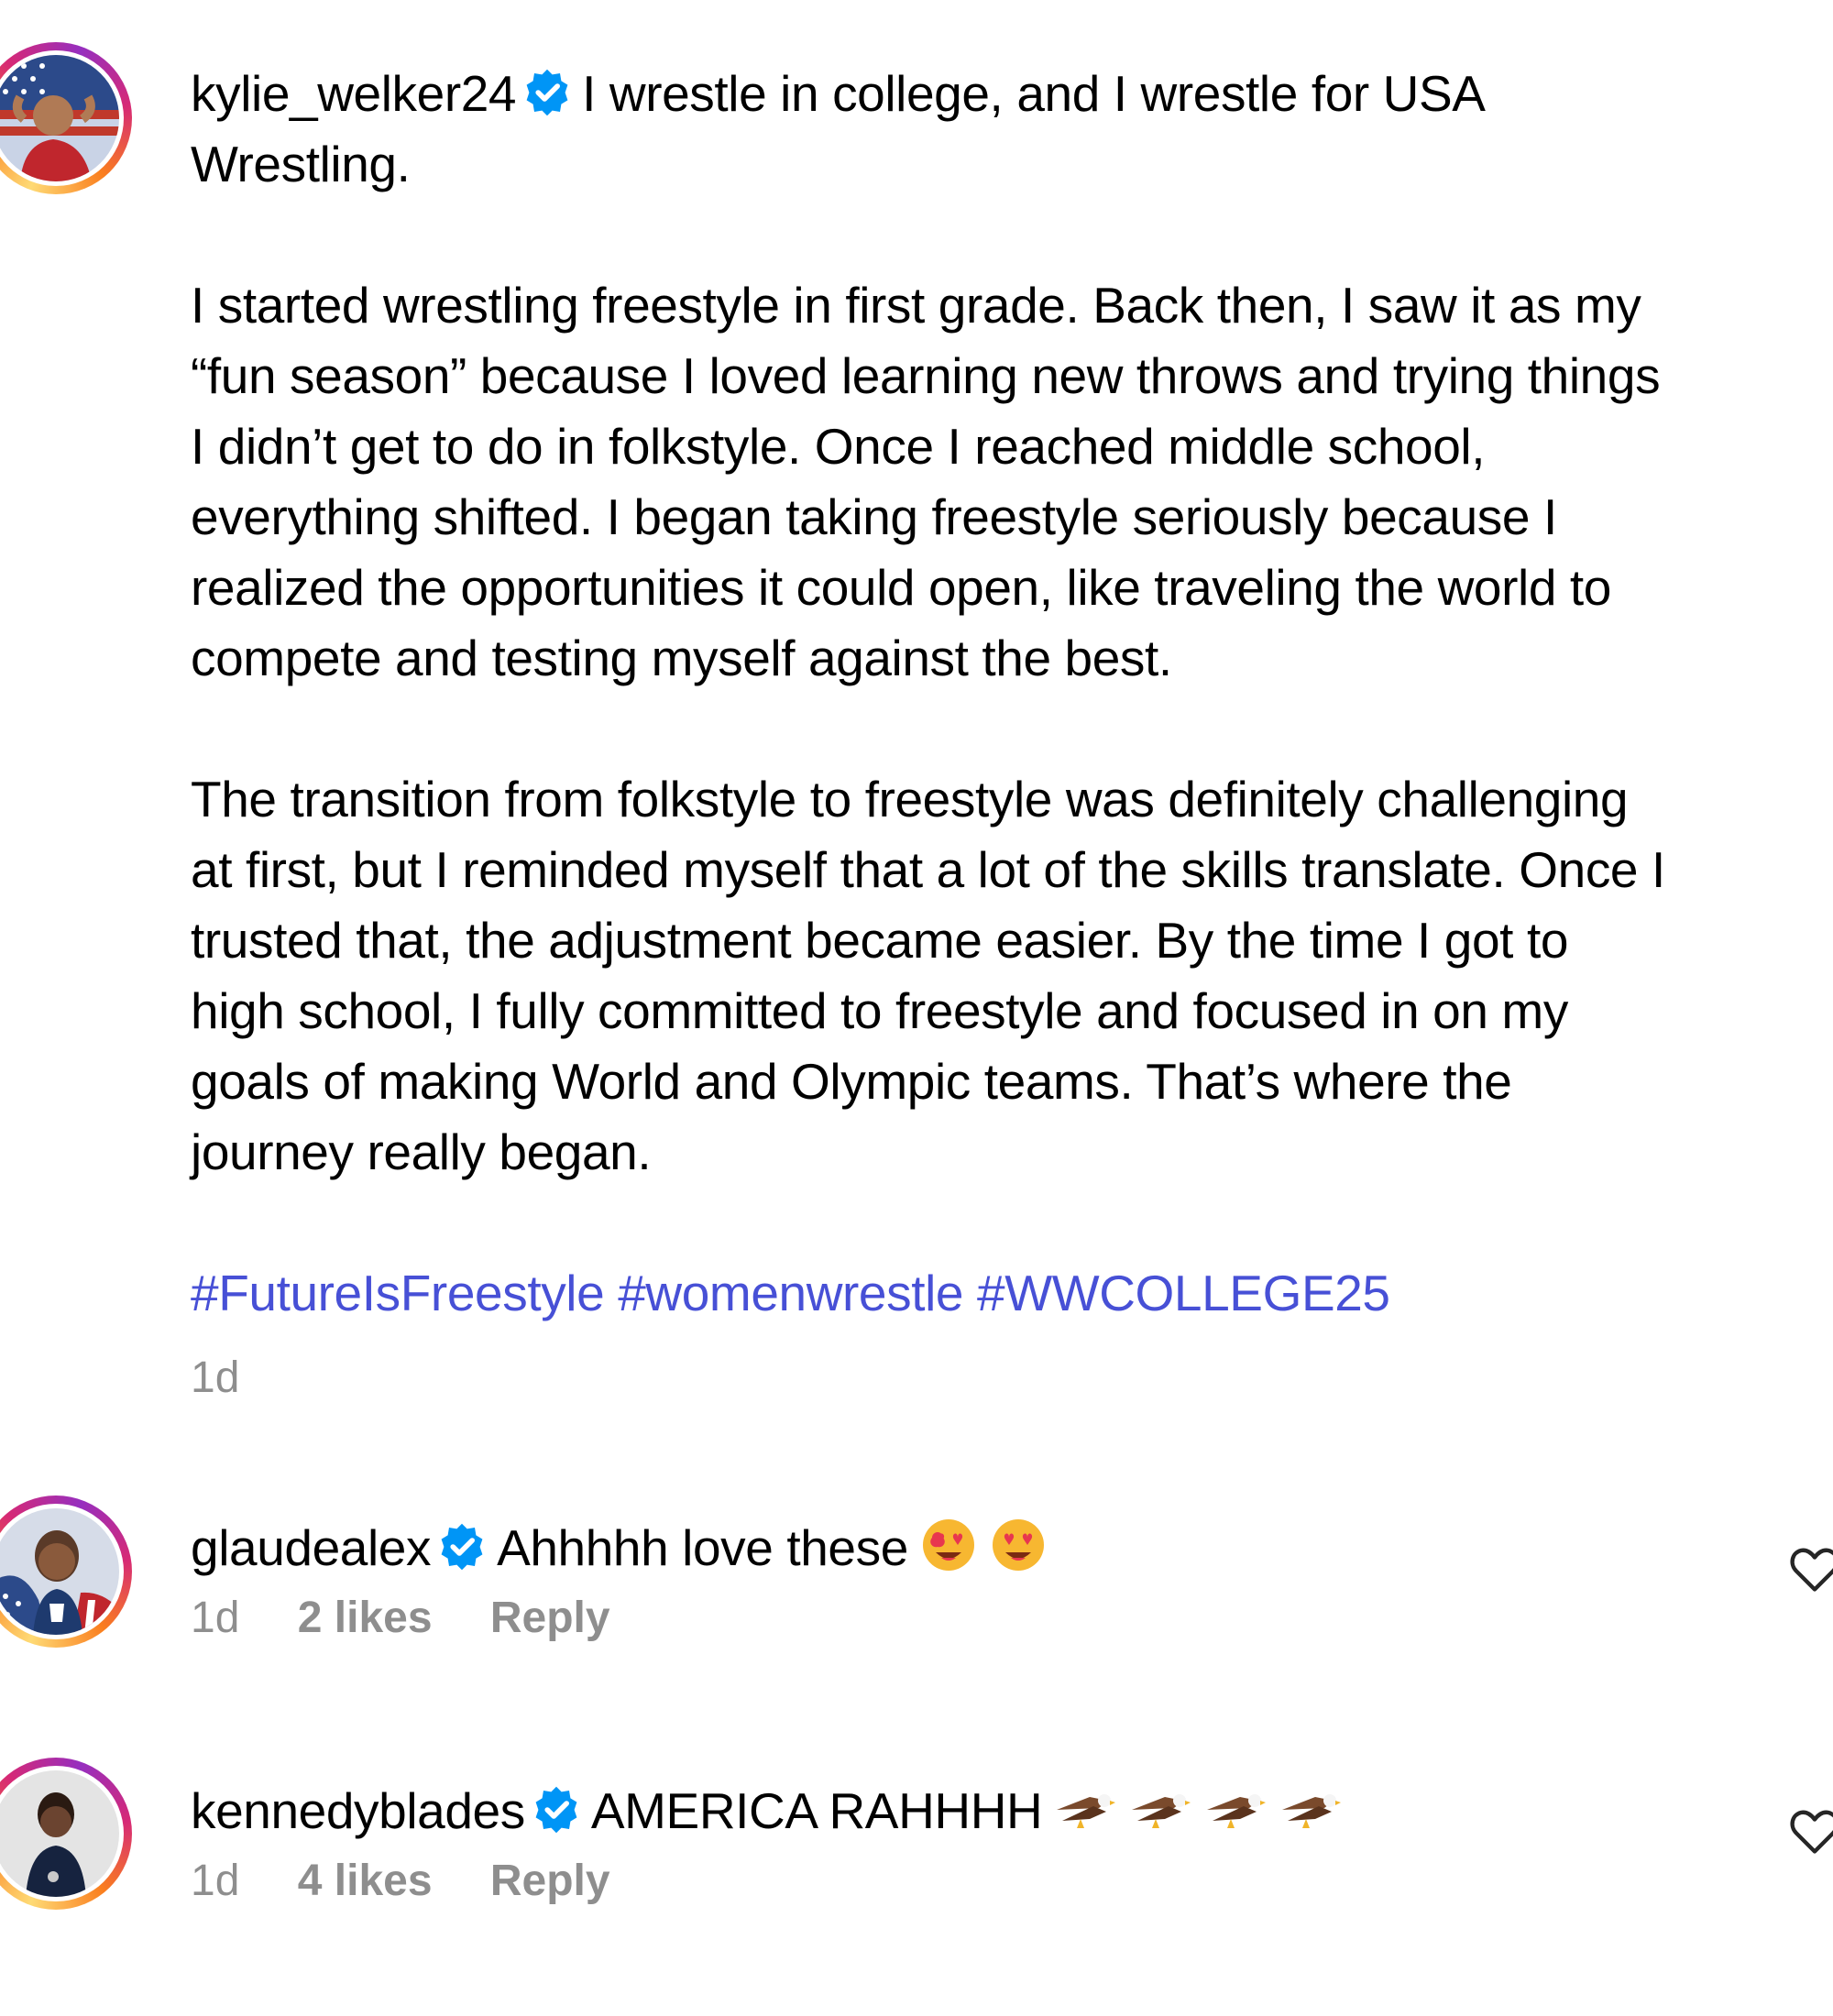 The image size is (1833, 2016). What do you see at coordinates (1012, 1618) in the screenshot?
I see `comment-meta: 1d 2 likes Reply` at bounding box center [1012, 1618].